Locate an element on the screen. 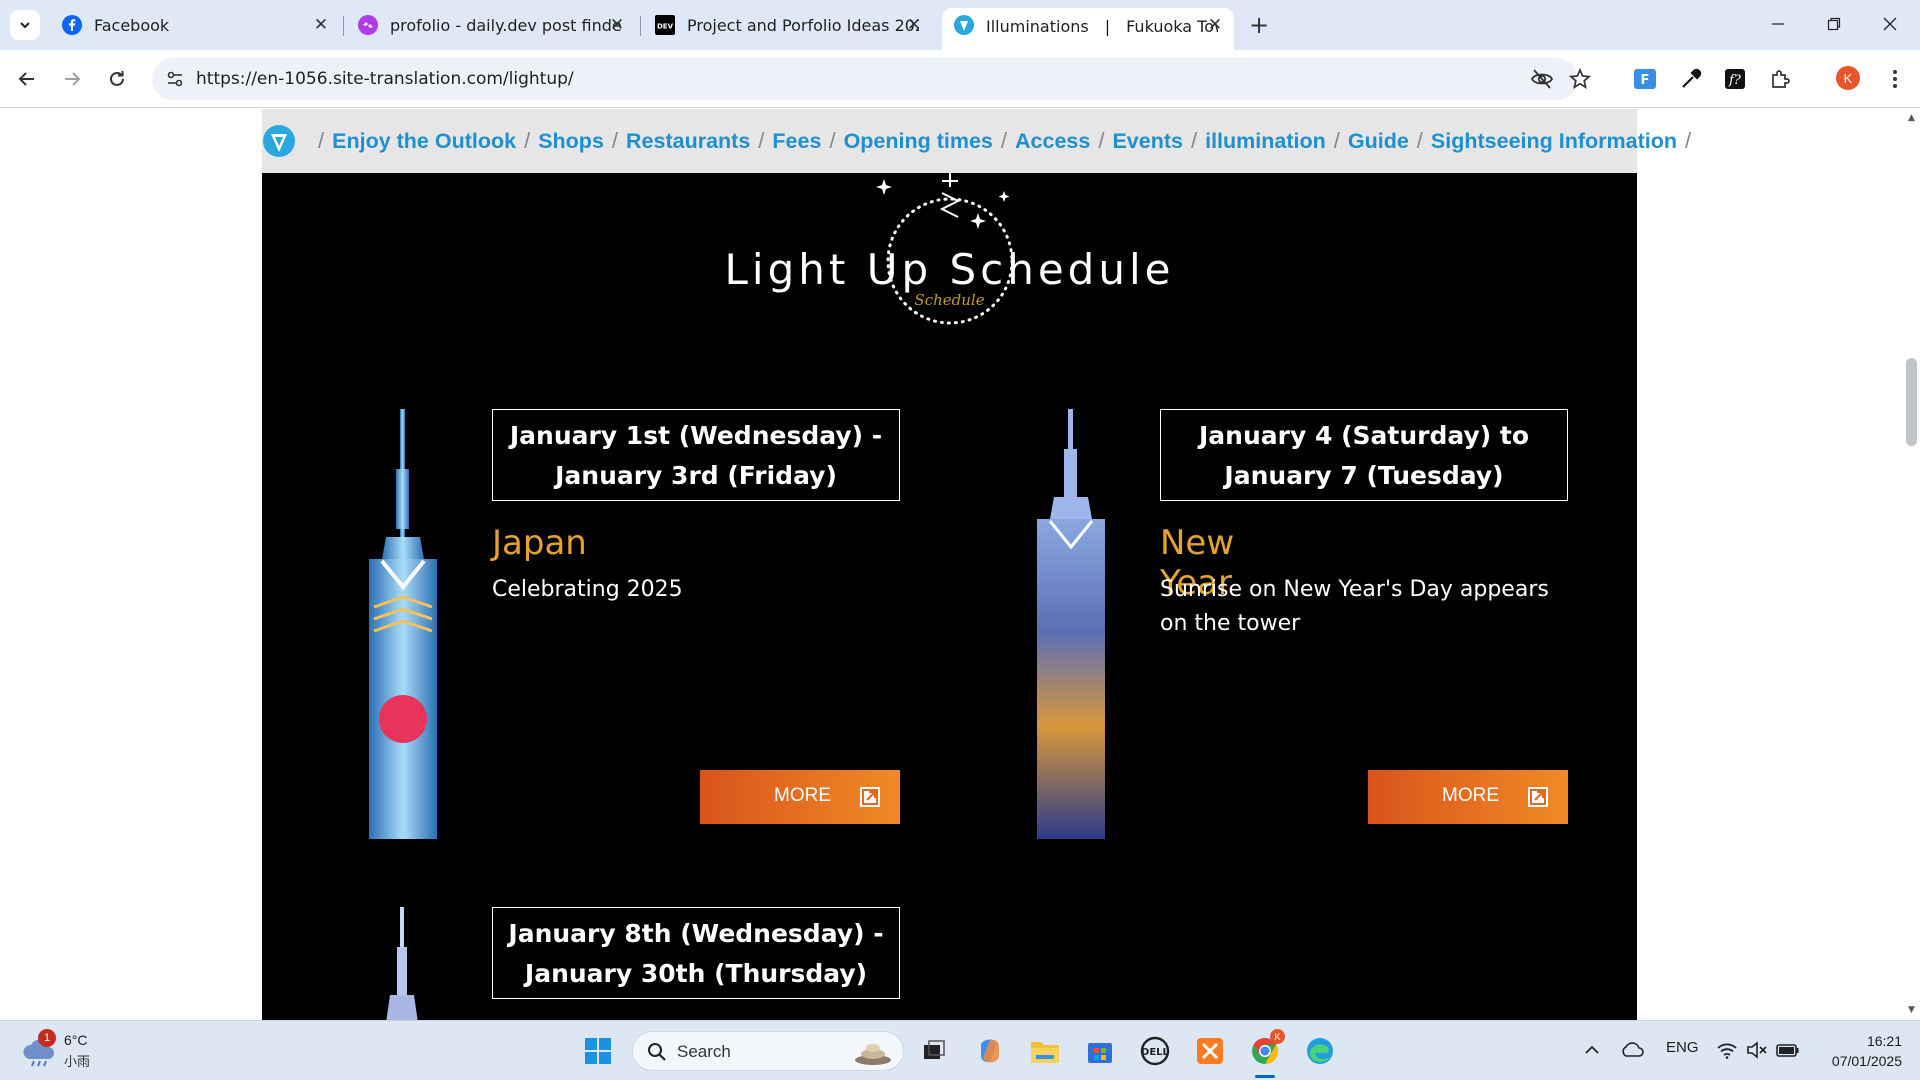  date-line: January 30th (Thursday) is located at coordinates (696, 973).